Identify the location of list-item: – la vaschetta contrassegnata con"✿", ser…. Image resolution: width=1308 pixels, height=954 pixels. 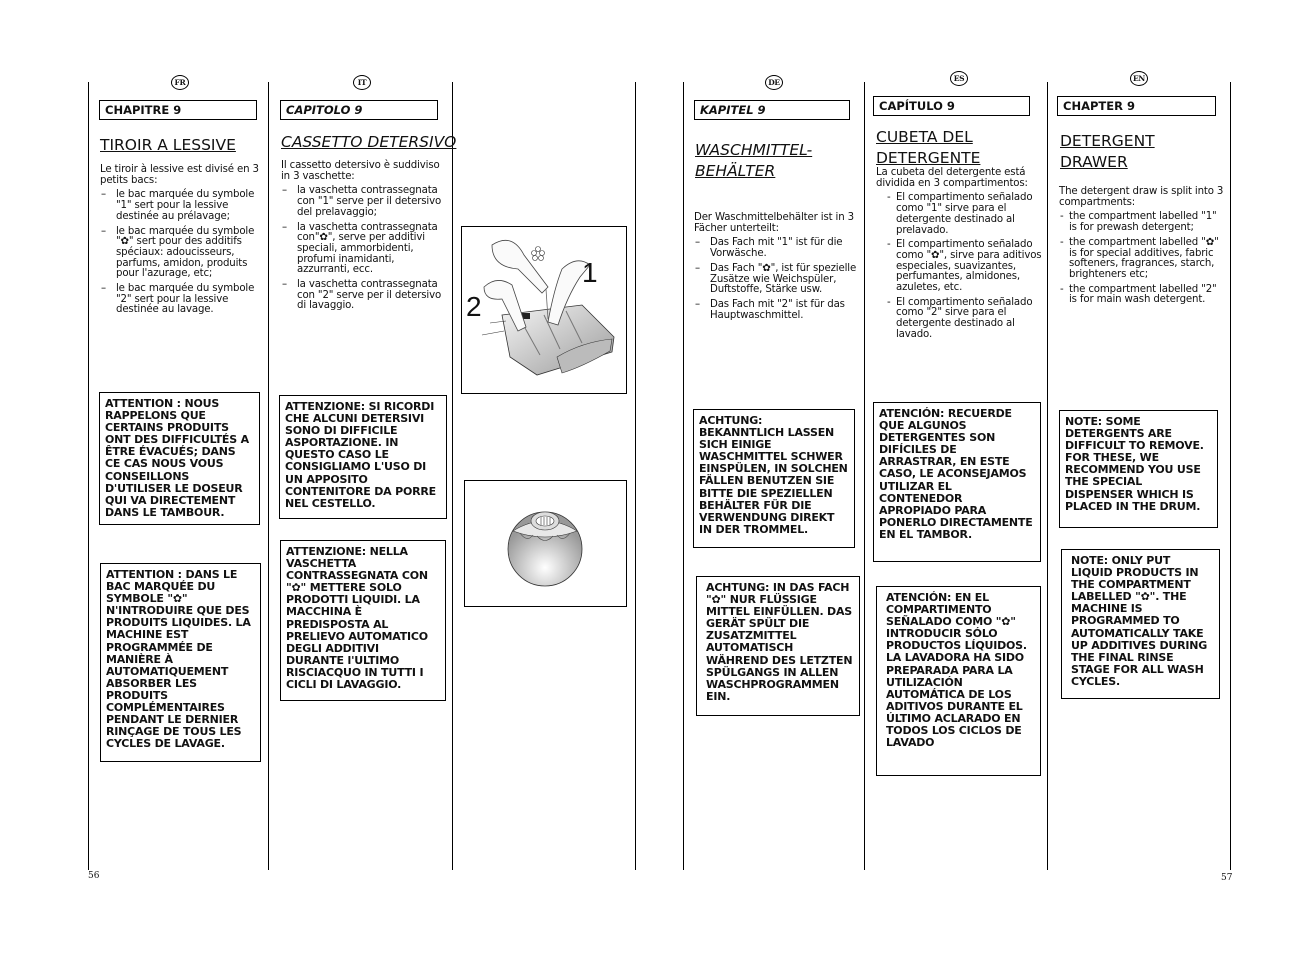
(360, 248).